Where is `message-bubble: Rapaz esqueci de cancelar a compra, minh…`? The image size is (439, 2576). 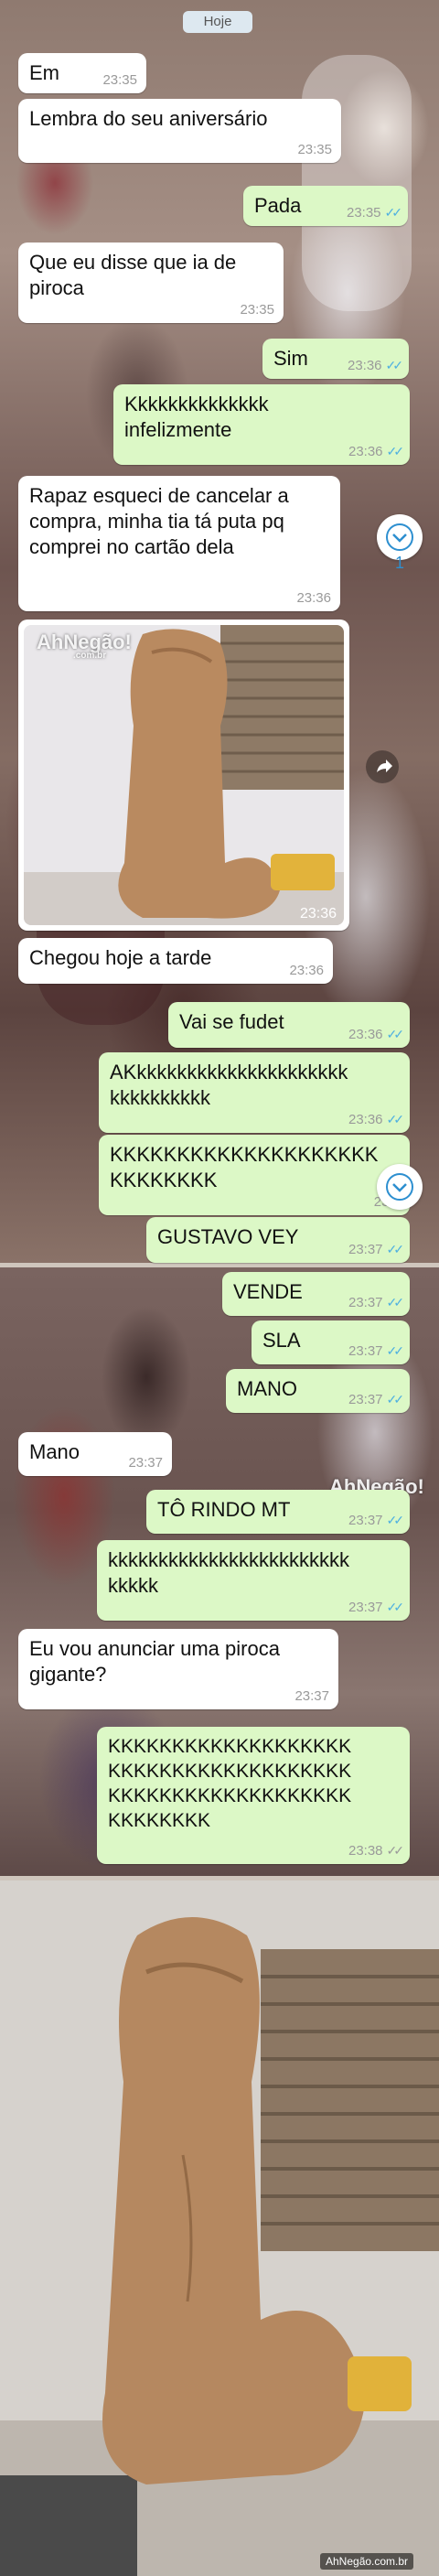 message-bubble: Rapaz esqueci de cancelar a compra, minh… is located at coordinates (179, 543).